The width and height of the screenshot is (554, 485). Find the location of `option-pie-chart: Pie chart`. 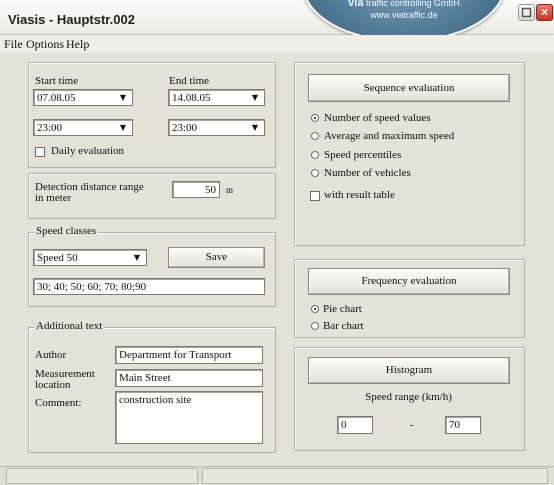

option-pie-chart: Pie chart is located at coordinates (342, 309).